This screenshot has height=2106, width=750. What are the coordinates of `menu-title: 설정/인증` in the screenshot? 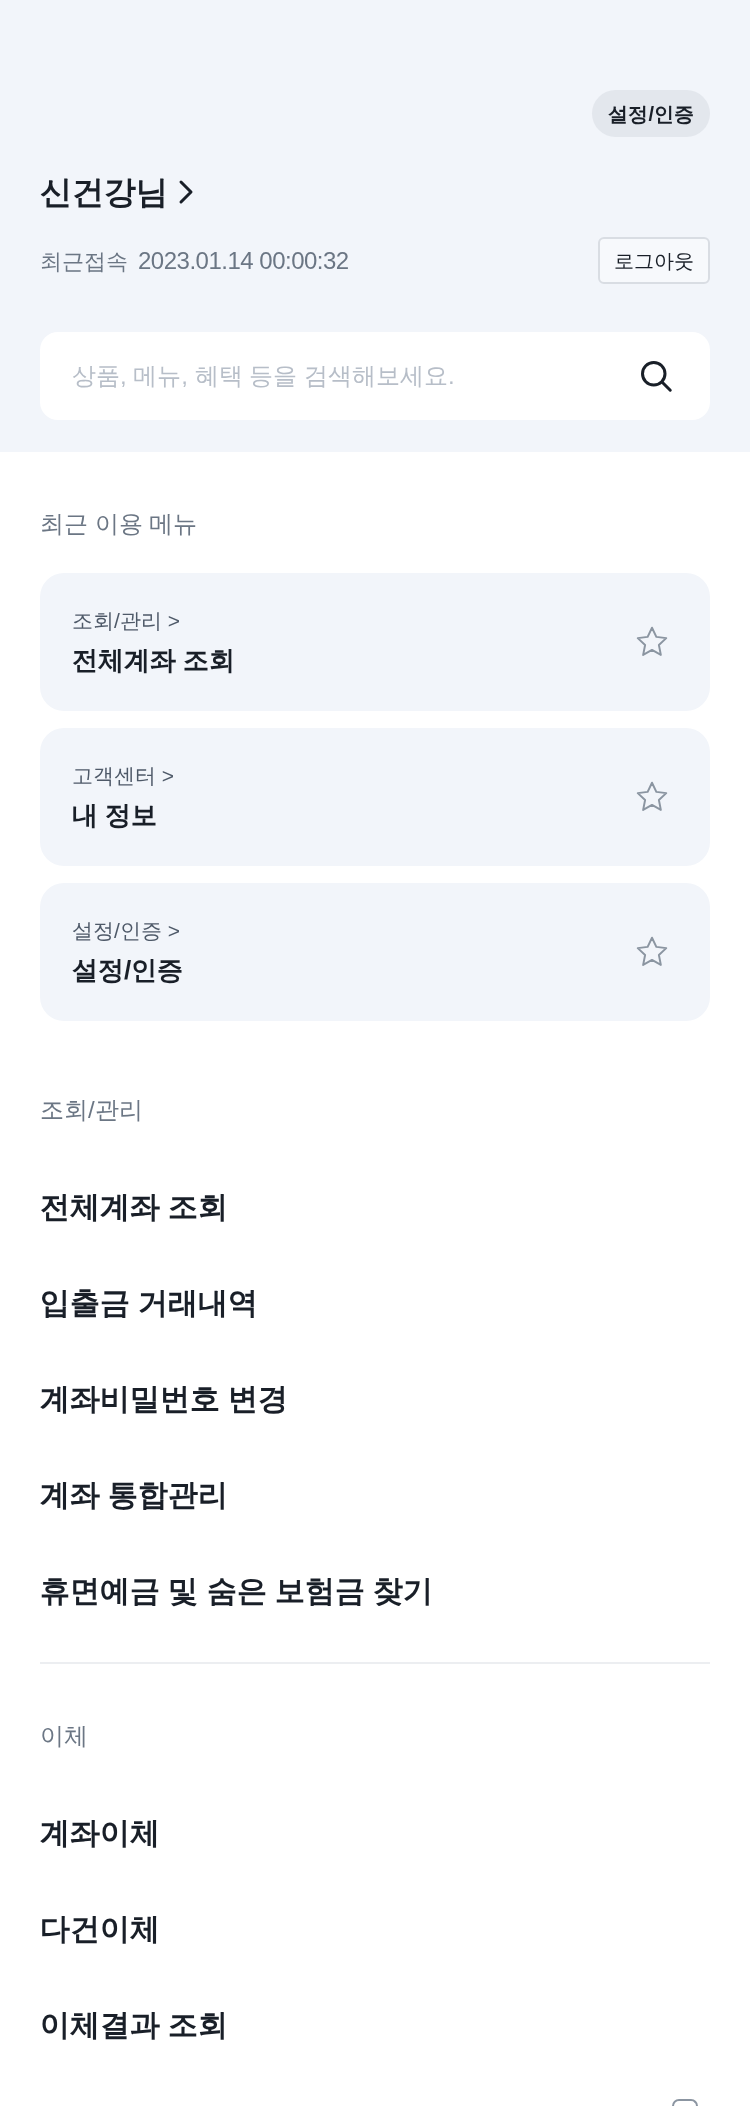 It's located at (128, 970).